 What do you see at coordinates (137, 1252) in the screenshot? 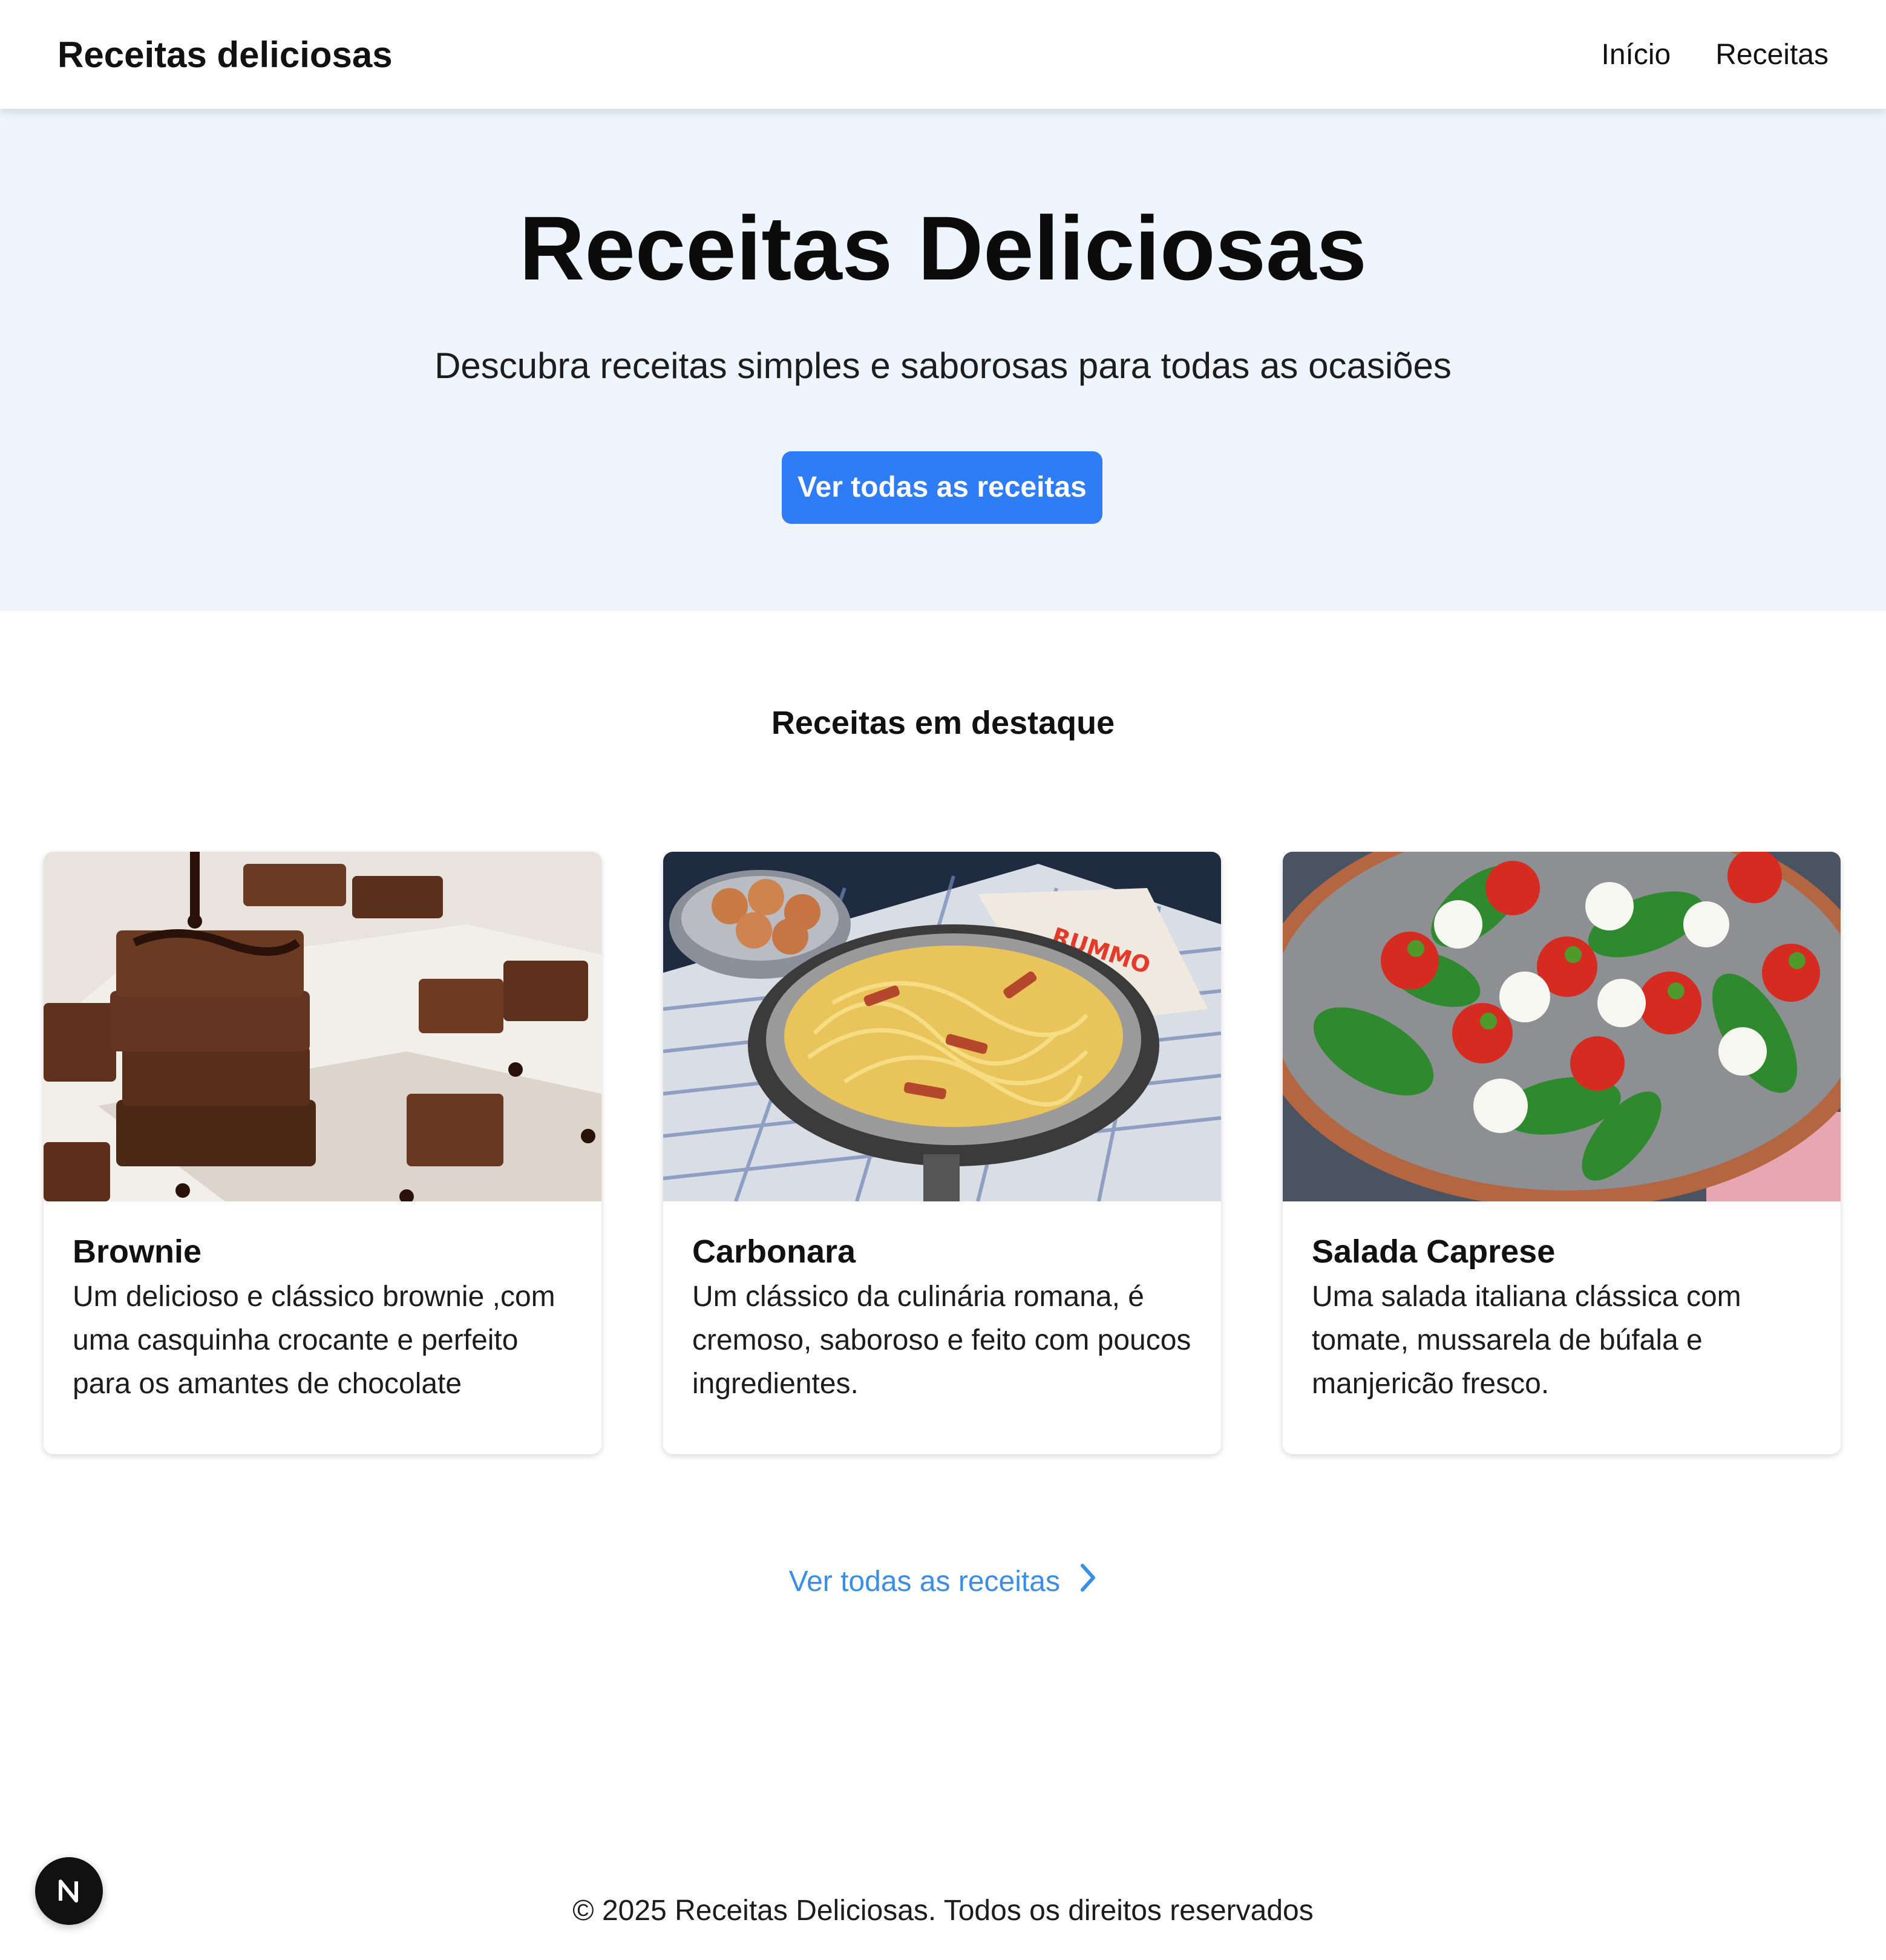
I see `recipe-card-title: Brownie` at bounding box center [137, 1252].